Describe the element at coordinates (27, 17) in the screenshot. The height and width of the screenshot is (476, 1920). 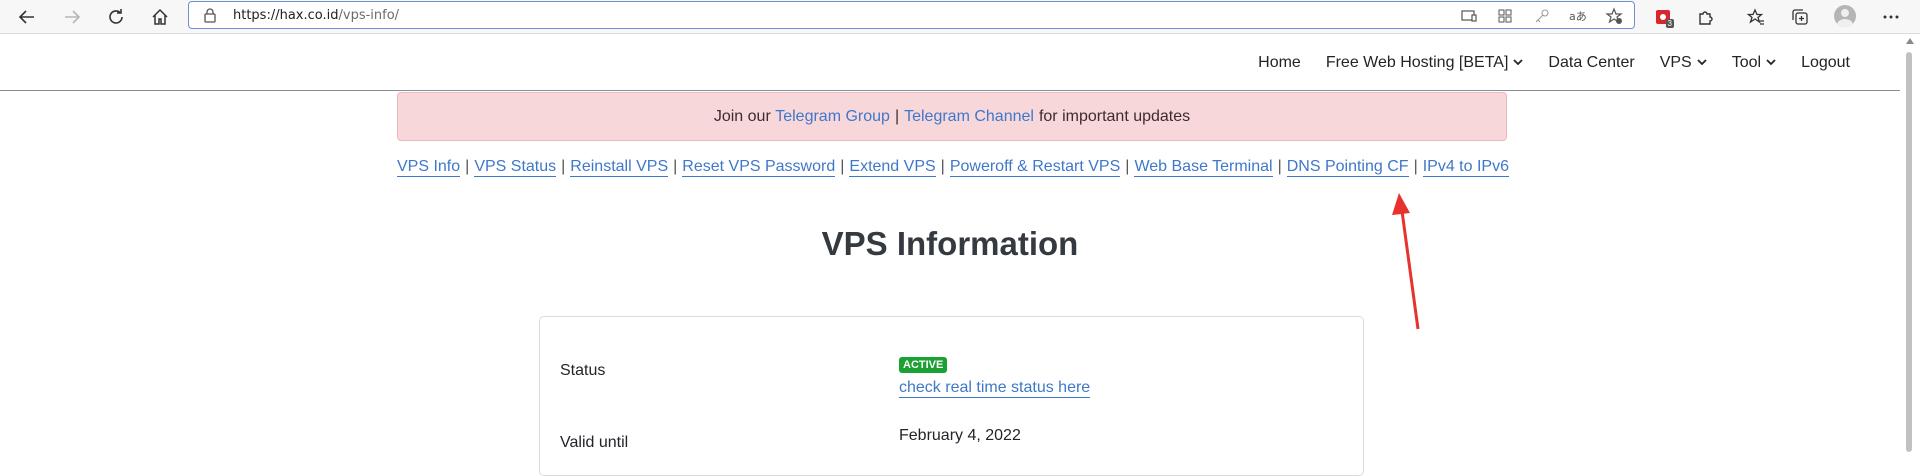
I see `back-icon` at that location.